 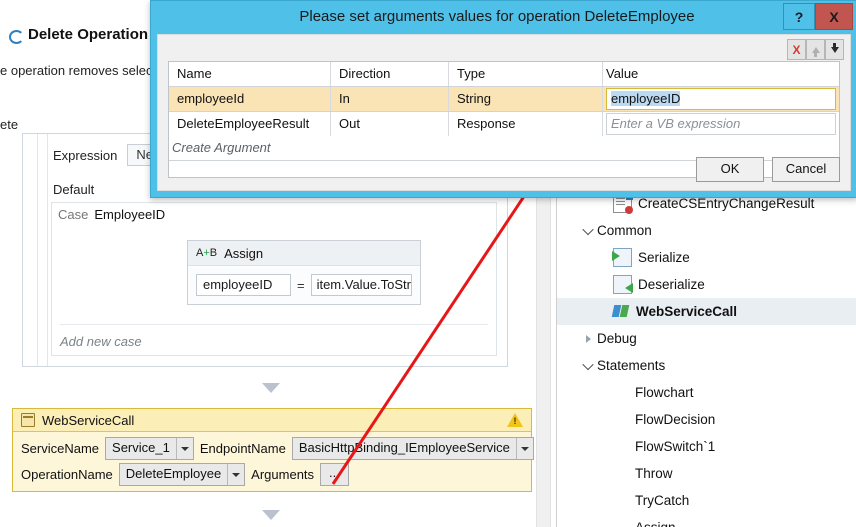 I want to click on toolbox-item-common: Common, so click(x=706, y=230).